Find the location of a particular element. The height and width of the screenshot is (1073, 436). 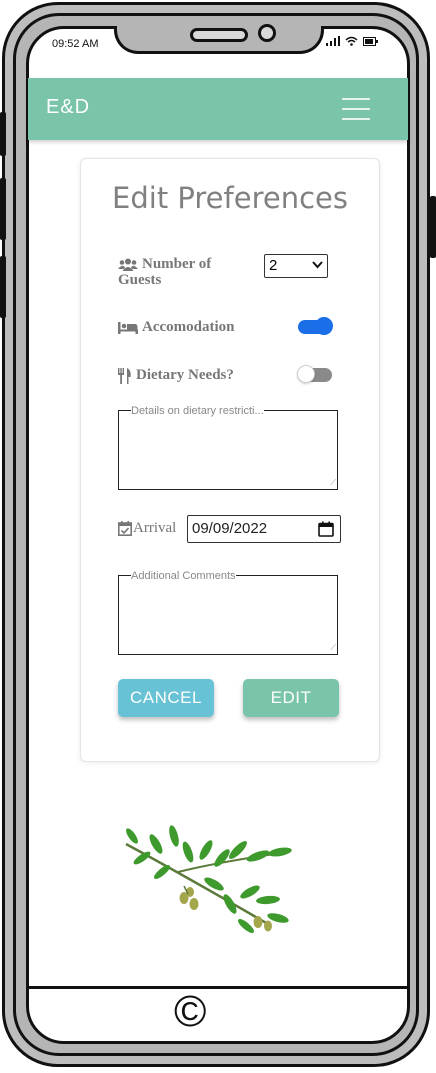

dietary-label: Dietary Needs? is located at coordinates (176, 375).